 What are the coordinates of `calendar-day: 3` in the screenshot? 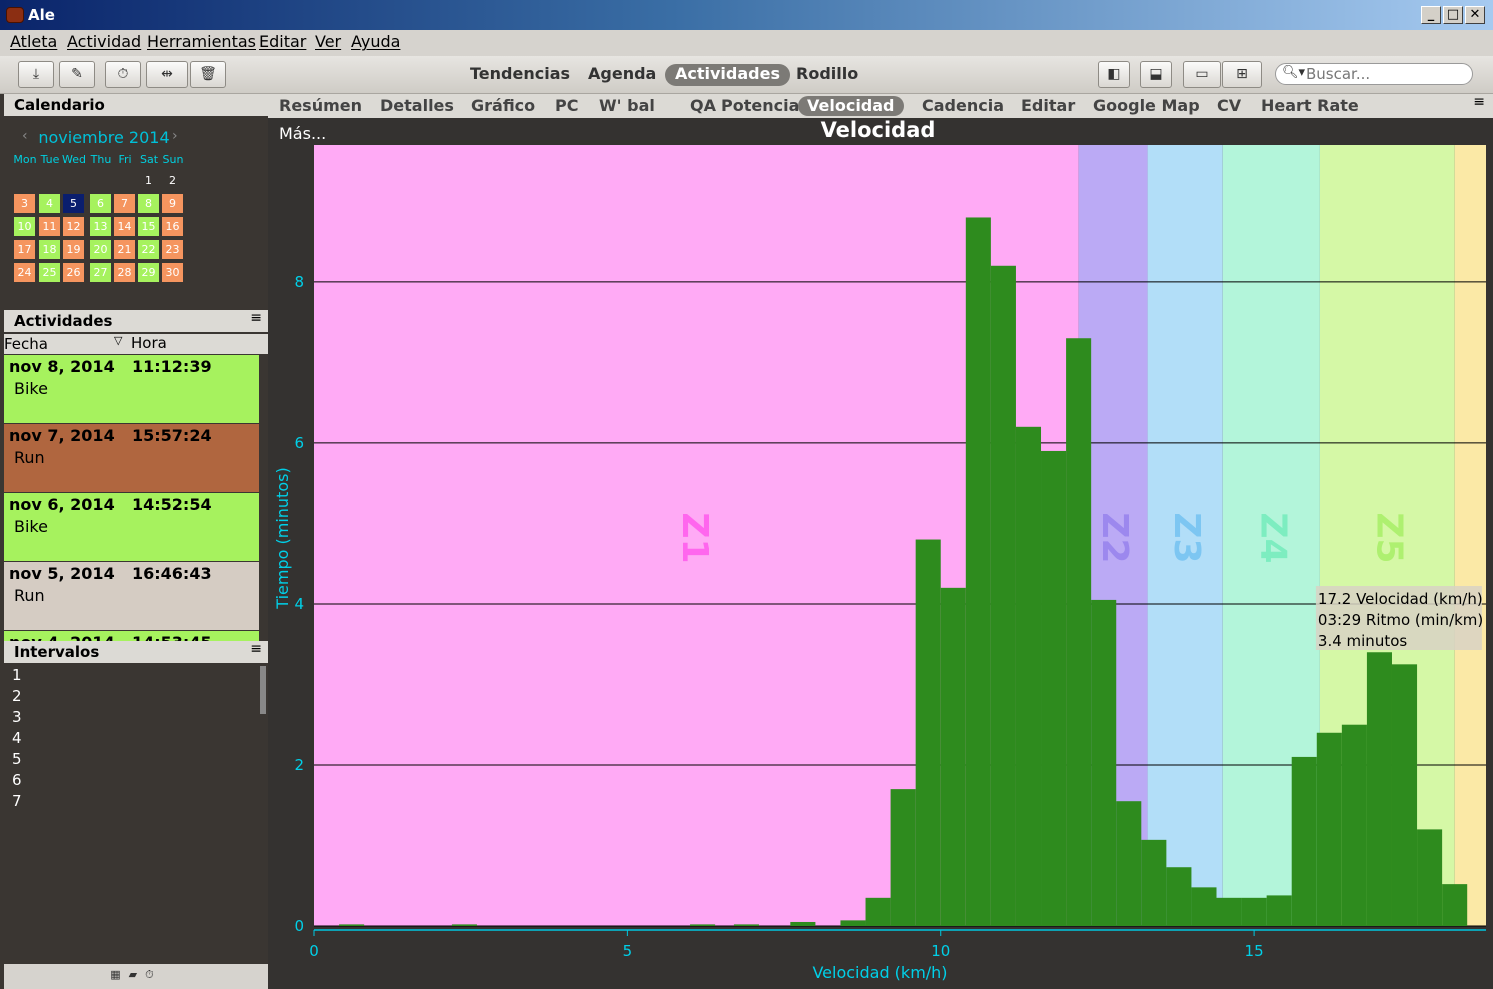 It's located at (24, 203).